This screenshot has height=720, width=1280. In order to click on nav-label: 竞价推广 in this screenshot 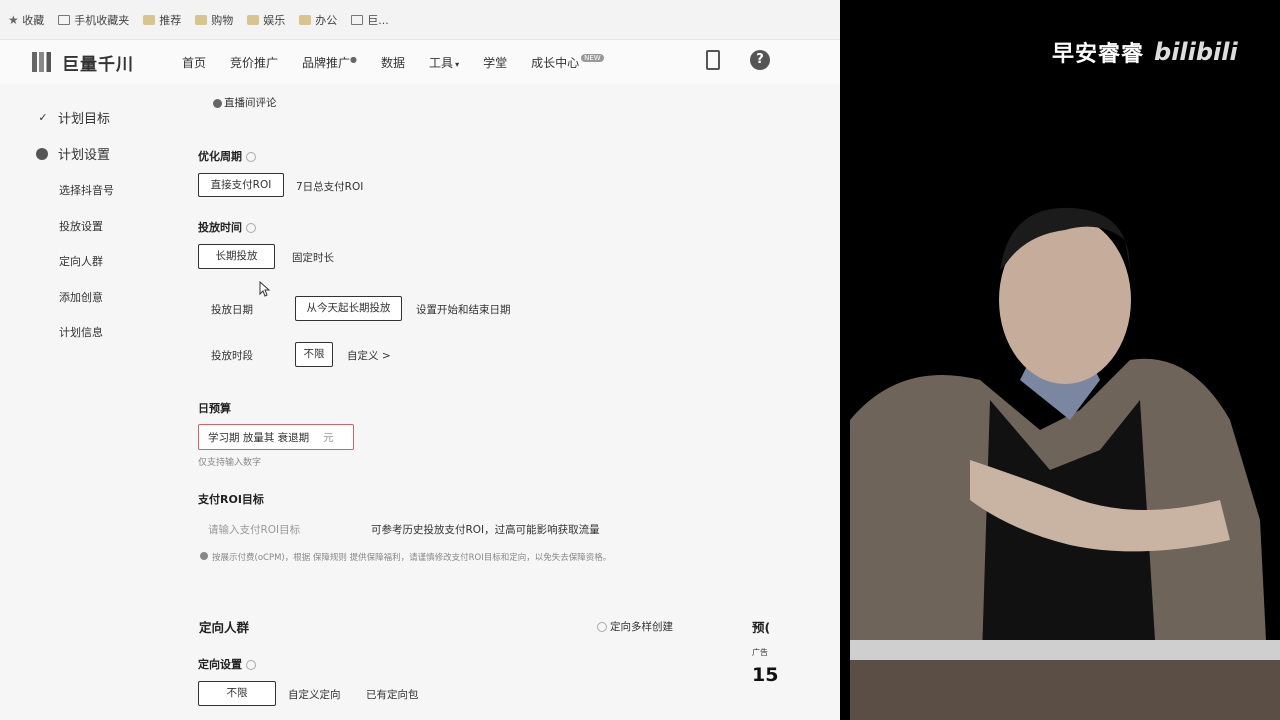, I will do `click(254, 62)`.